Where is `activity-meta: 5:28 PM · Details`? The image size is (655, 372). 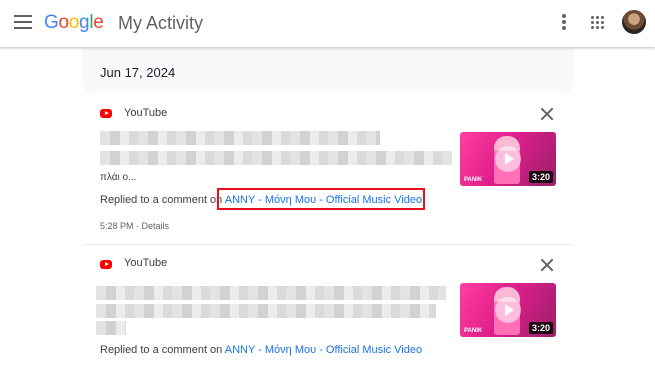 activity-meta: 5:28 PM · Details is located at coordinates (135, 226).